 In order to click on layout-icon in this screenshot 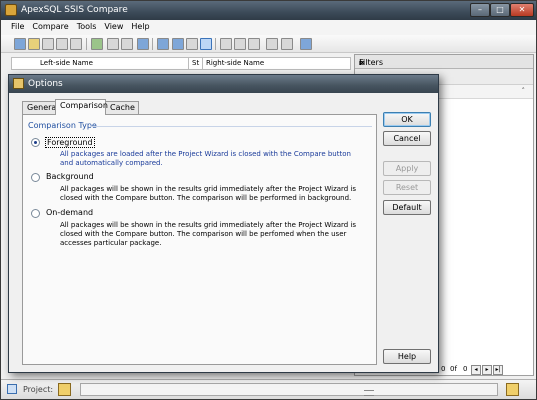, I will do `click(240, 44)`.